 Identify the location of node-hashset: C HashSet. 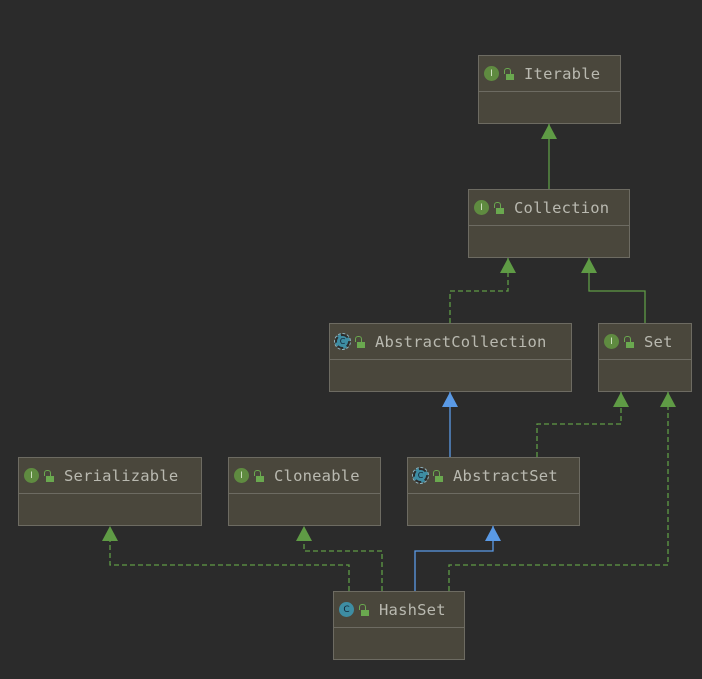
(399, 625).